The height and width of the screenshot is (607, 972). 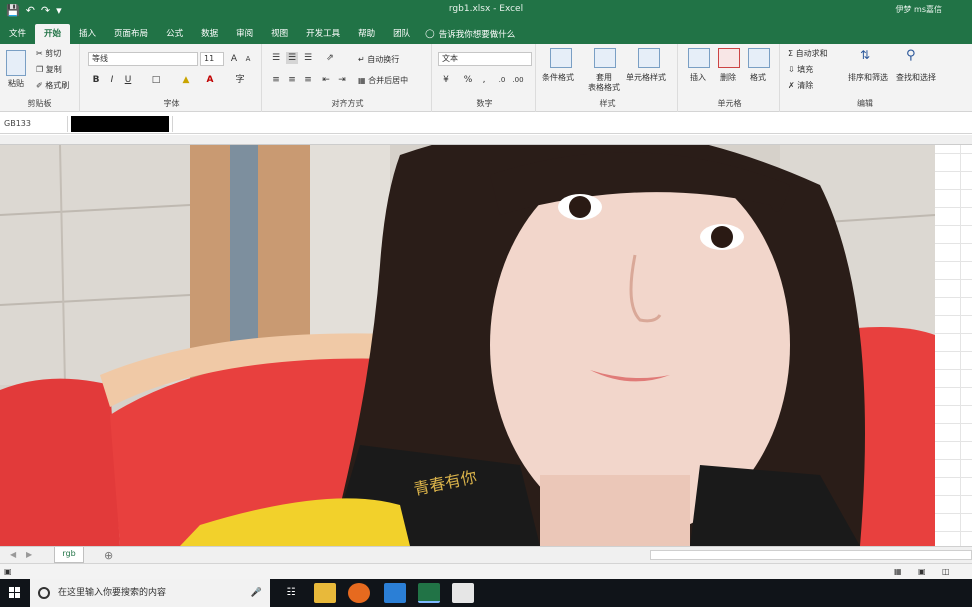 What do you see at coordinates (120, 124) in the screenshot?
I see `formula-redacted-area` at bounding box center [120, 124].